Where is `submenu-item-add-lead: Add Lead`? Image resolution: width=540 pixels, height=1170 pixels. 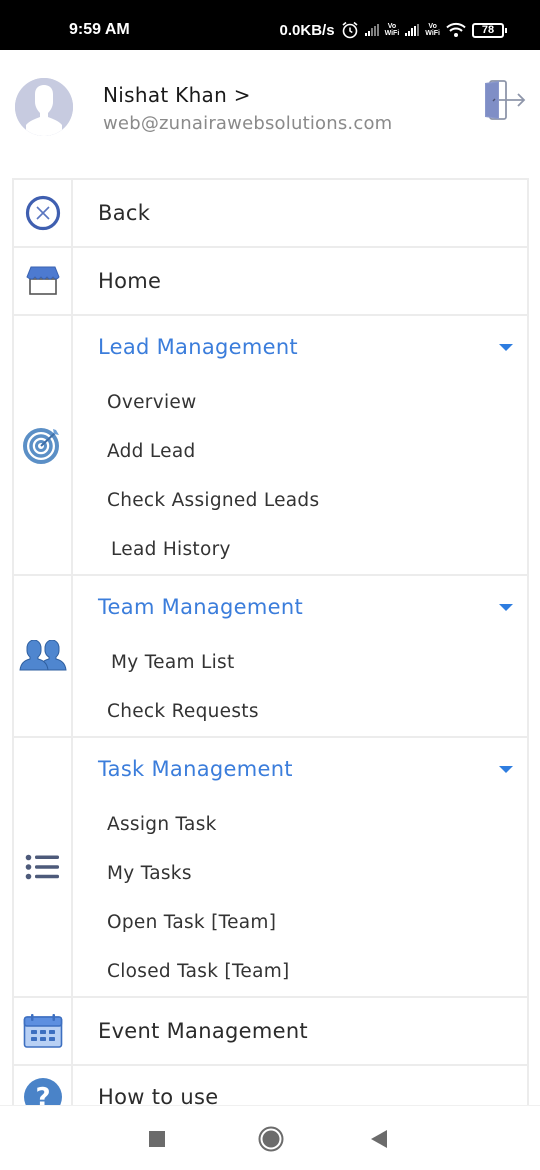 submenu-item-add-lead: Add Lead is located at coordinates (300, 451).